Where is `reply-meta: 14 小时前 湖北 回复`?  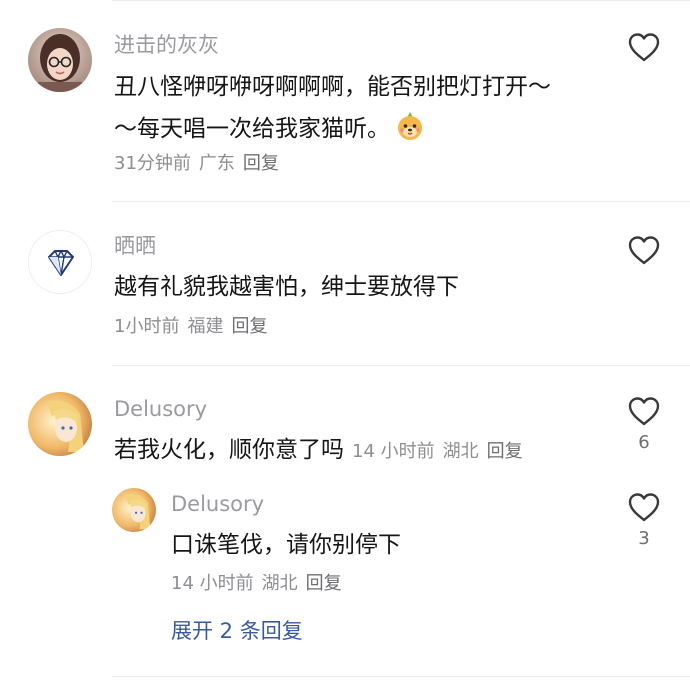
reply-meta: 14 小时前 湖北 回复 is located at coordinates (256, 584).